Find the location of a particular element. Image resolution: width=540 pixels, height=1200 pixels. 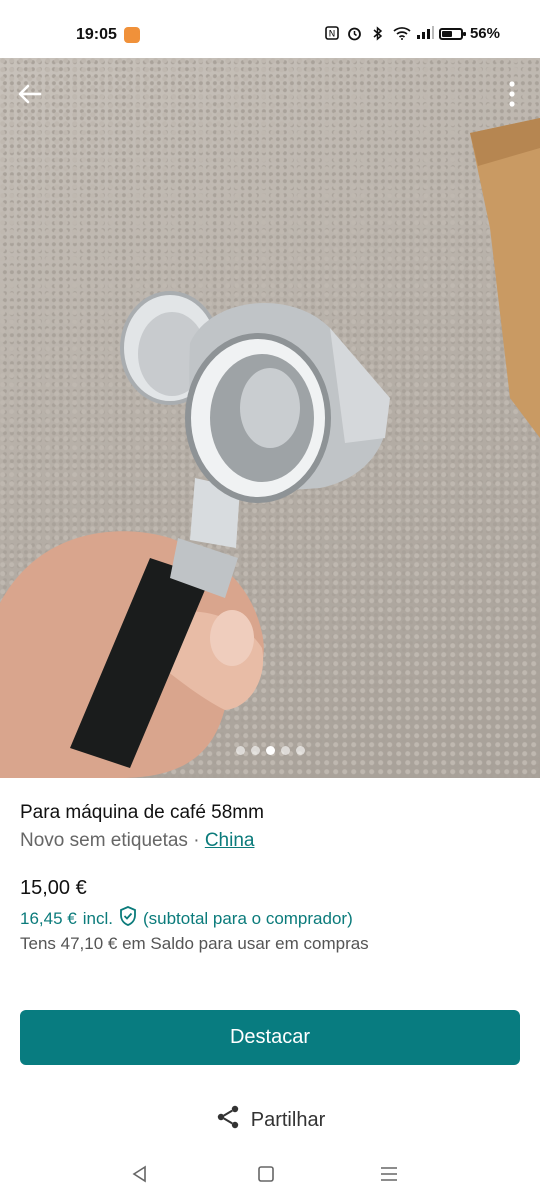

listing-price: 15,00 € is located at coordinates (53, 888).